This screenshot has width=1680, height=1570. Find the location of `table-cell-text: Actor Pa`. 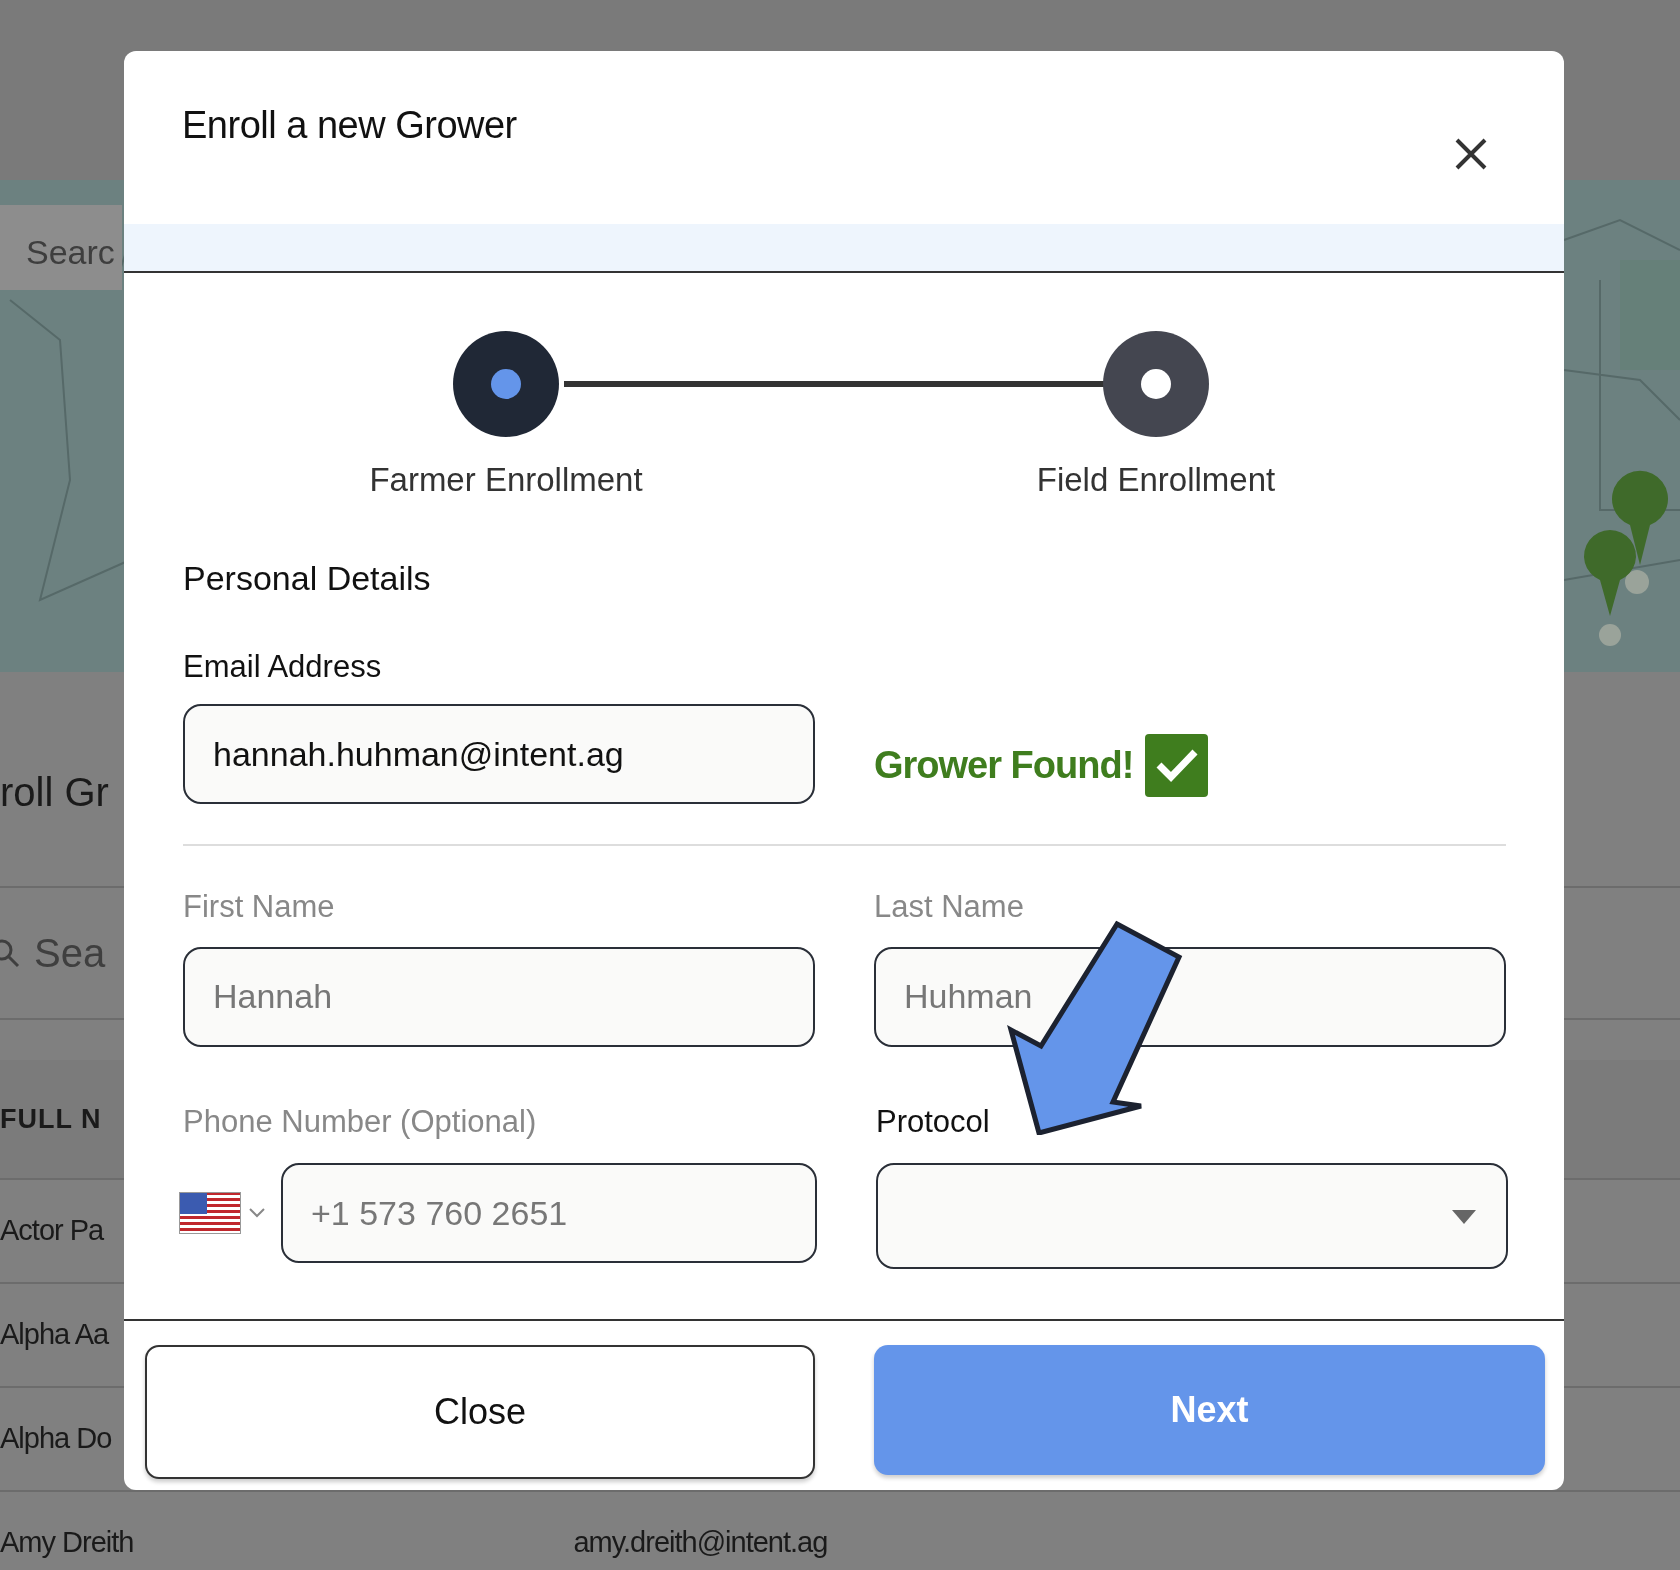

table-cell-text: Actor Pa is located at coordinates (52, 1231).